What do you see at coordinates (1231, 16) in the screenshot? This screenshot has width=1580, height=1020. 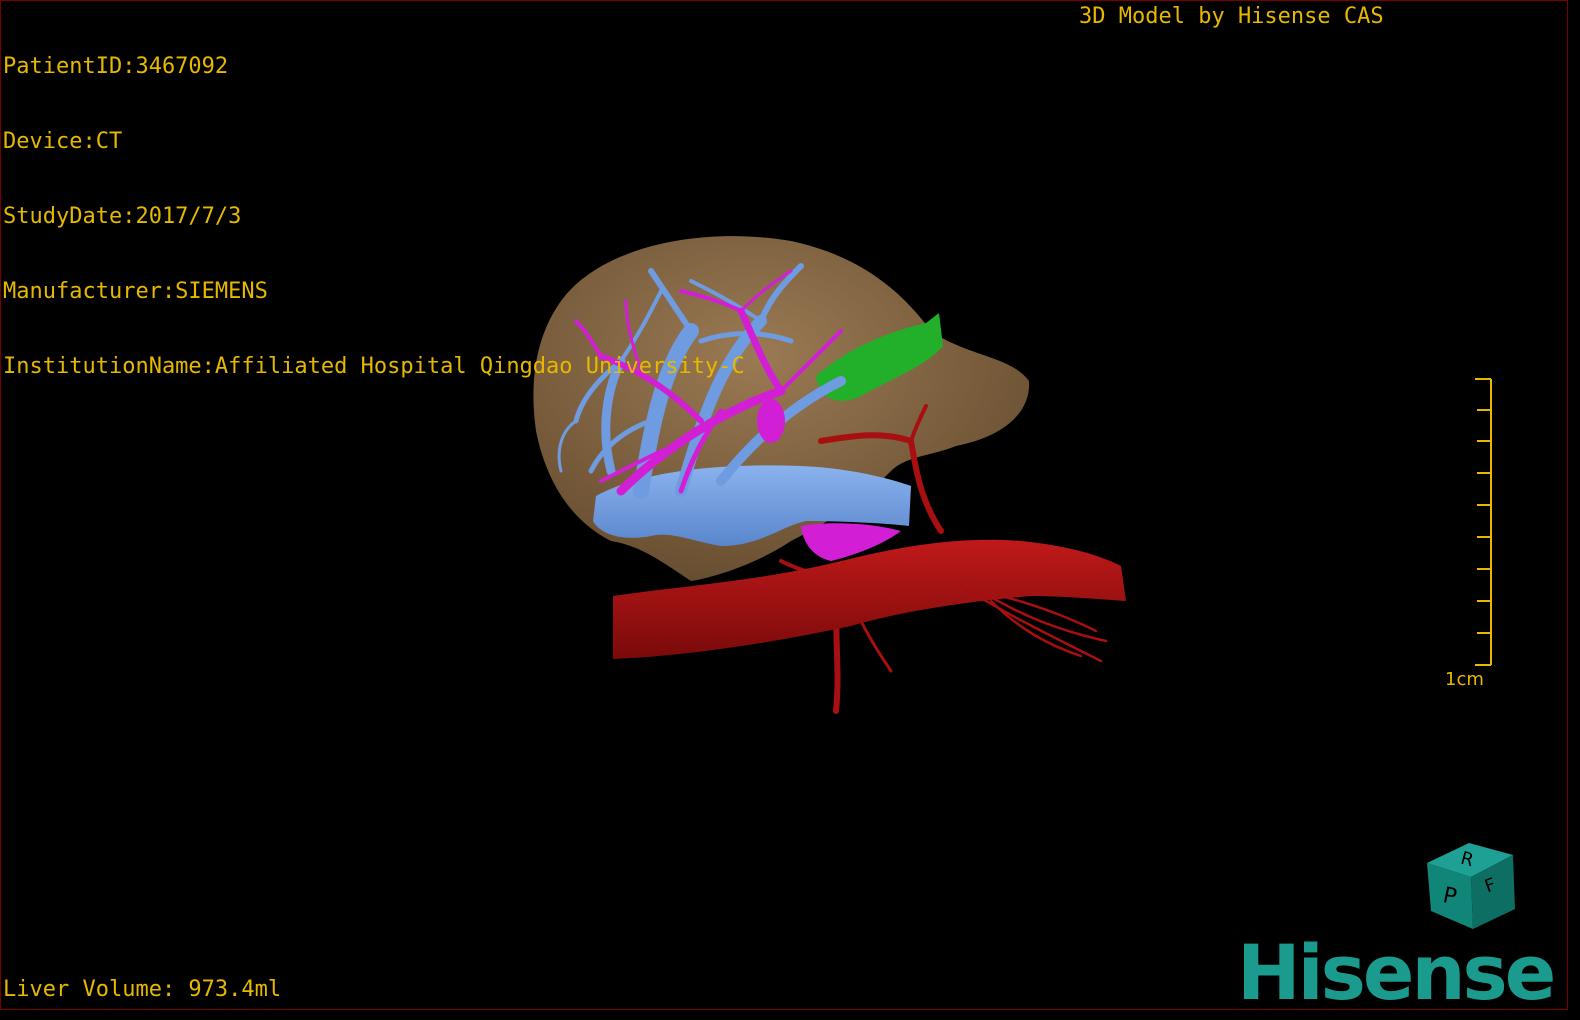 I see `model-credit: 3D Model by Hisense CAS` at bounding box center [1231, 16].